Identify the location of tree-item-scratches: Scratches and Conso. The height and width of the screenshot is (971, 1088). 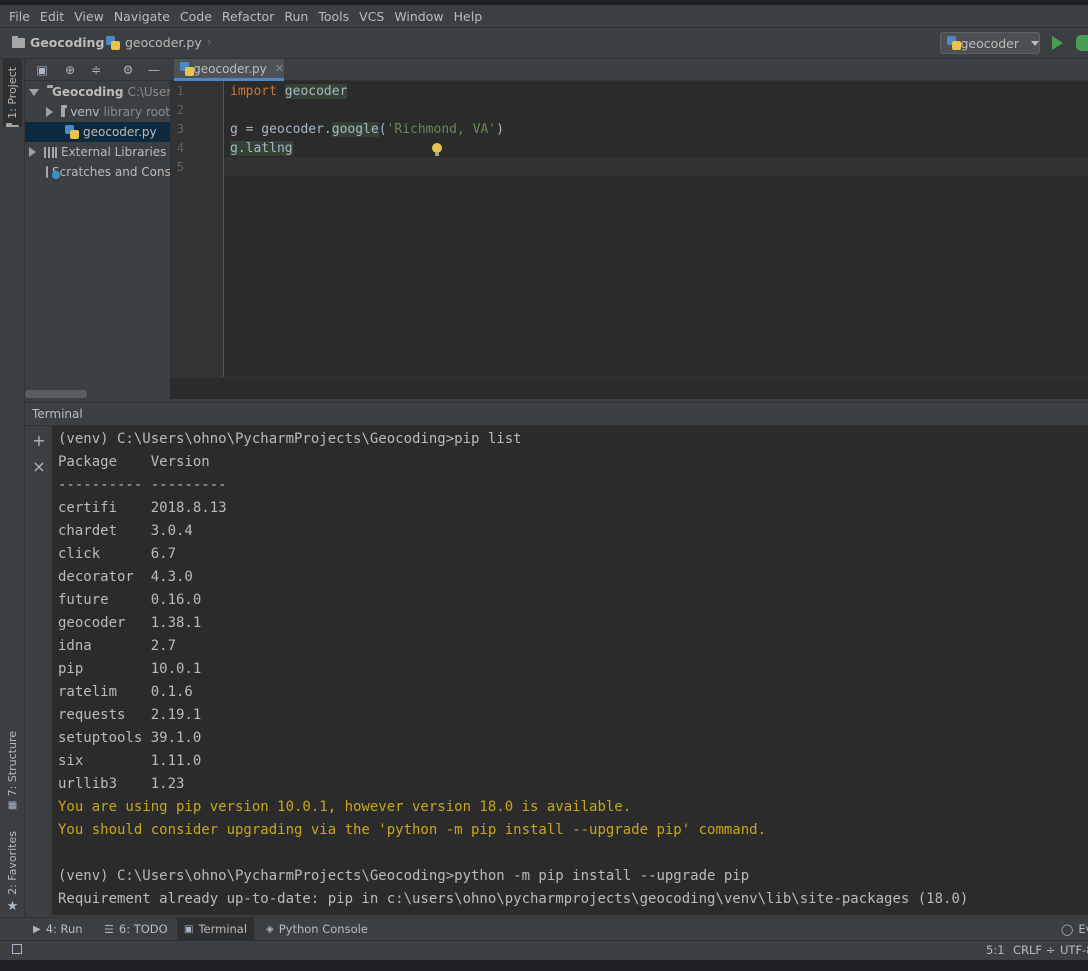
(97, 172).